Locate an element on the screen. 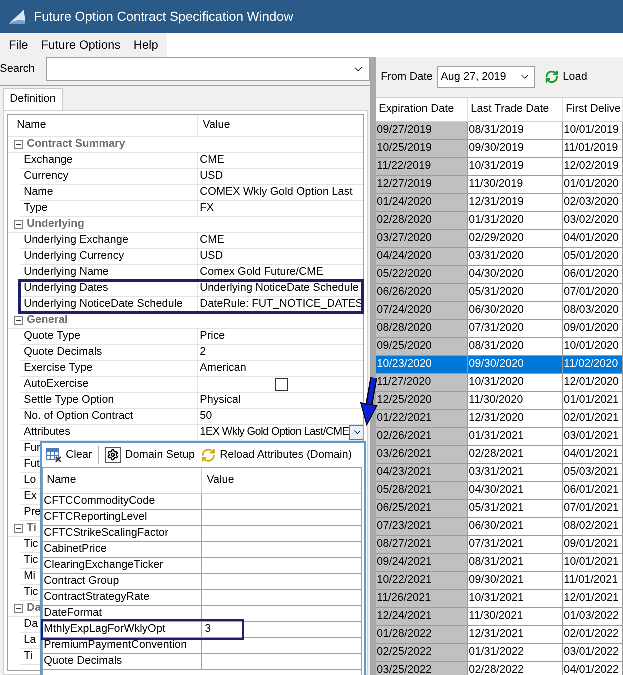  group-header: Ti is located at coordinates (31, 528).